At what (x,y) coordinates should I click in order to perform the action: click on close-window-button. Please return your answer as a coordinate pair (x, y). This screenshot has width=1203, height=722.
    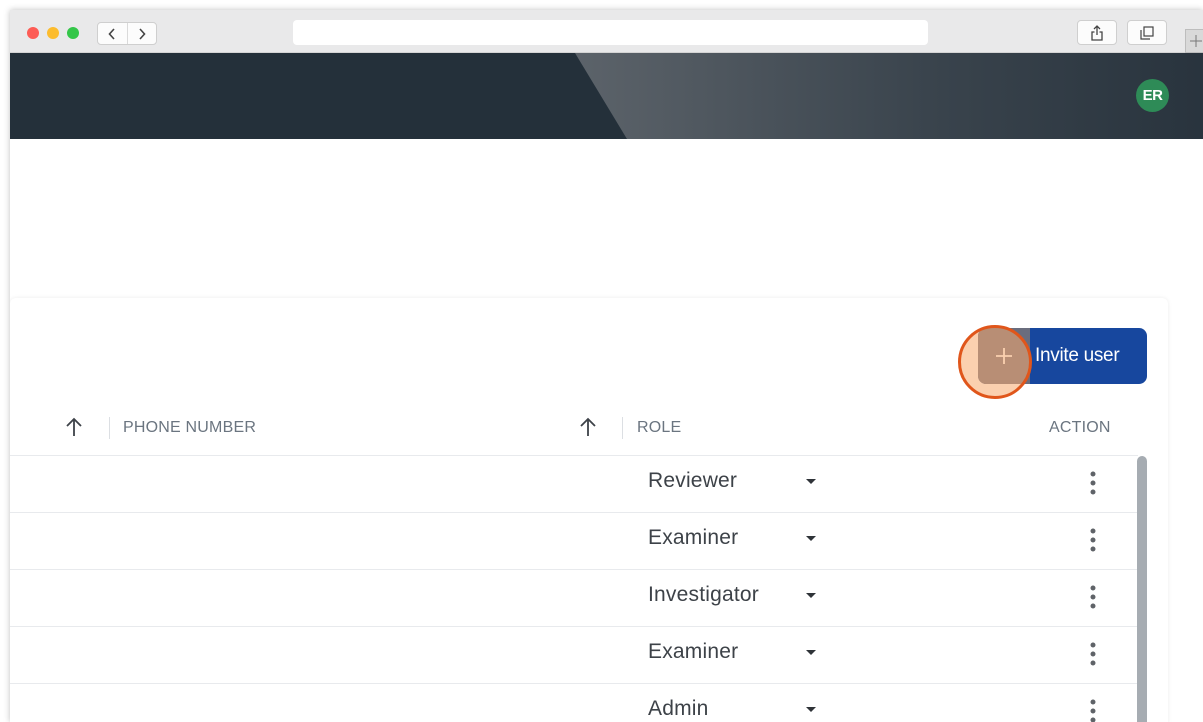
    Looking at the image, I should click on (33, 33).